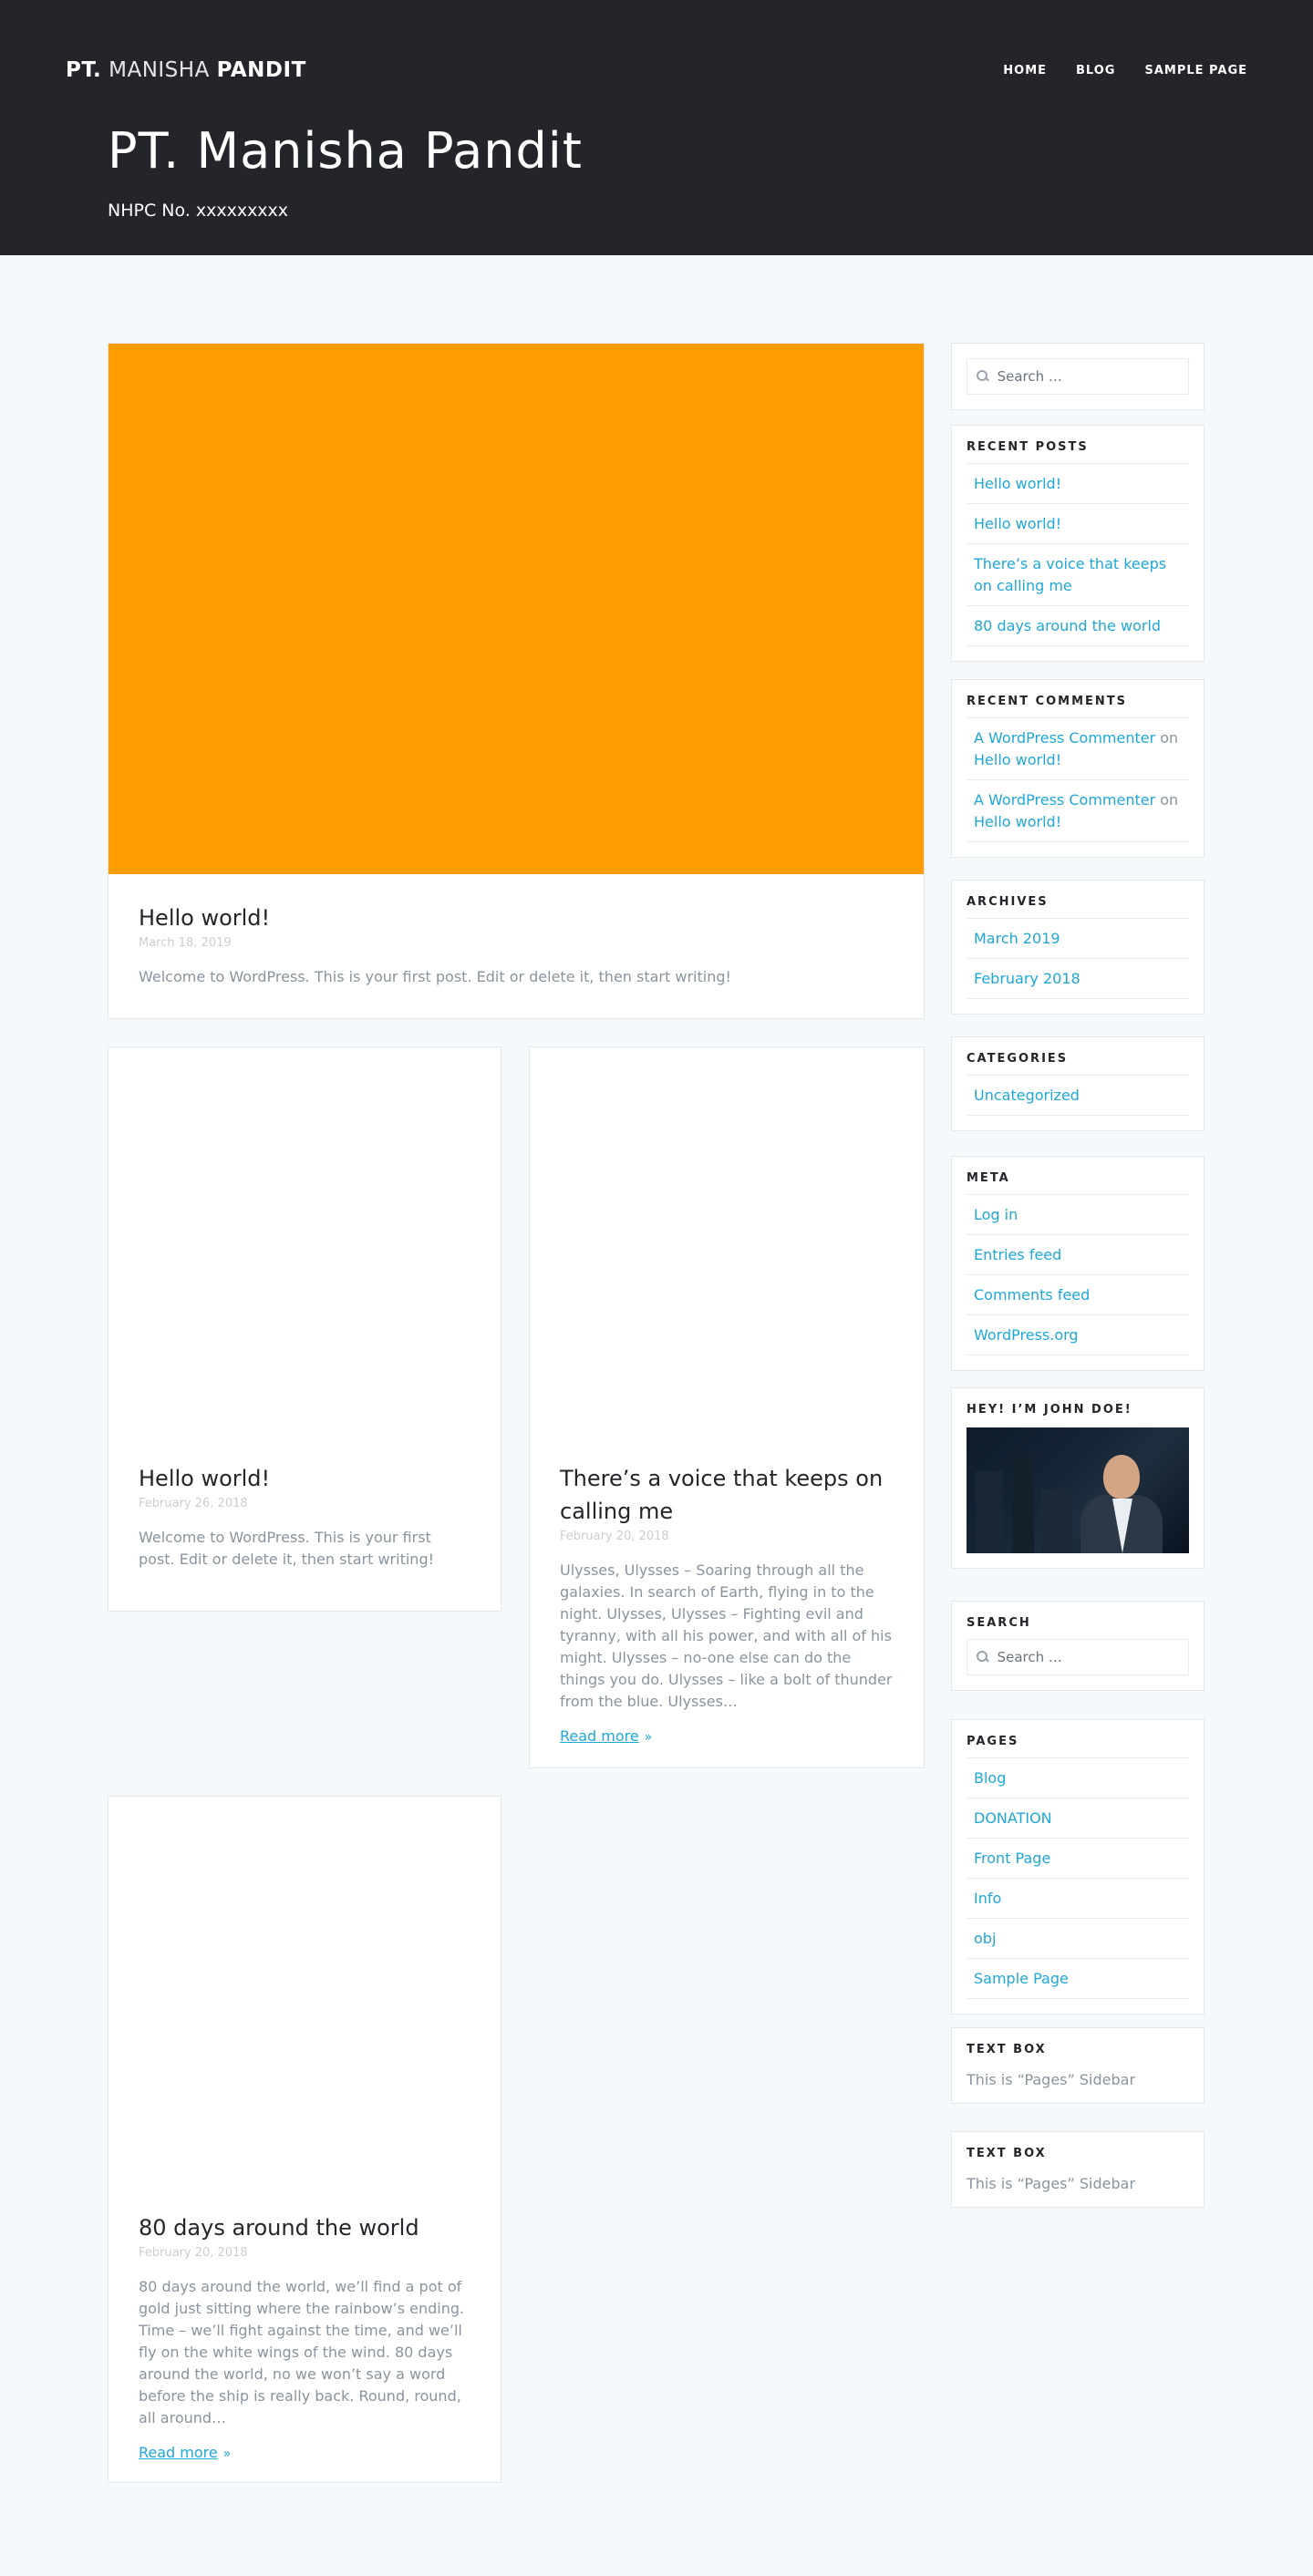 This screenshot has width=1313, height=2576. I want to click on list-item: Hello world!, so click(1078, 483).